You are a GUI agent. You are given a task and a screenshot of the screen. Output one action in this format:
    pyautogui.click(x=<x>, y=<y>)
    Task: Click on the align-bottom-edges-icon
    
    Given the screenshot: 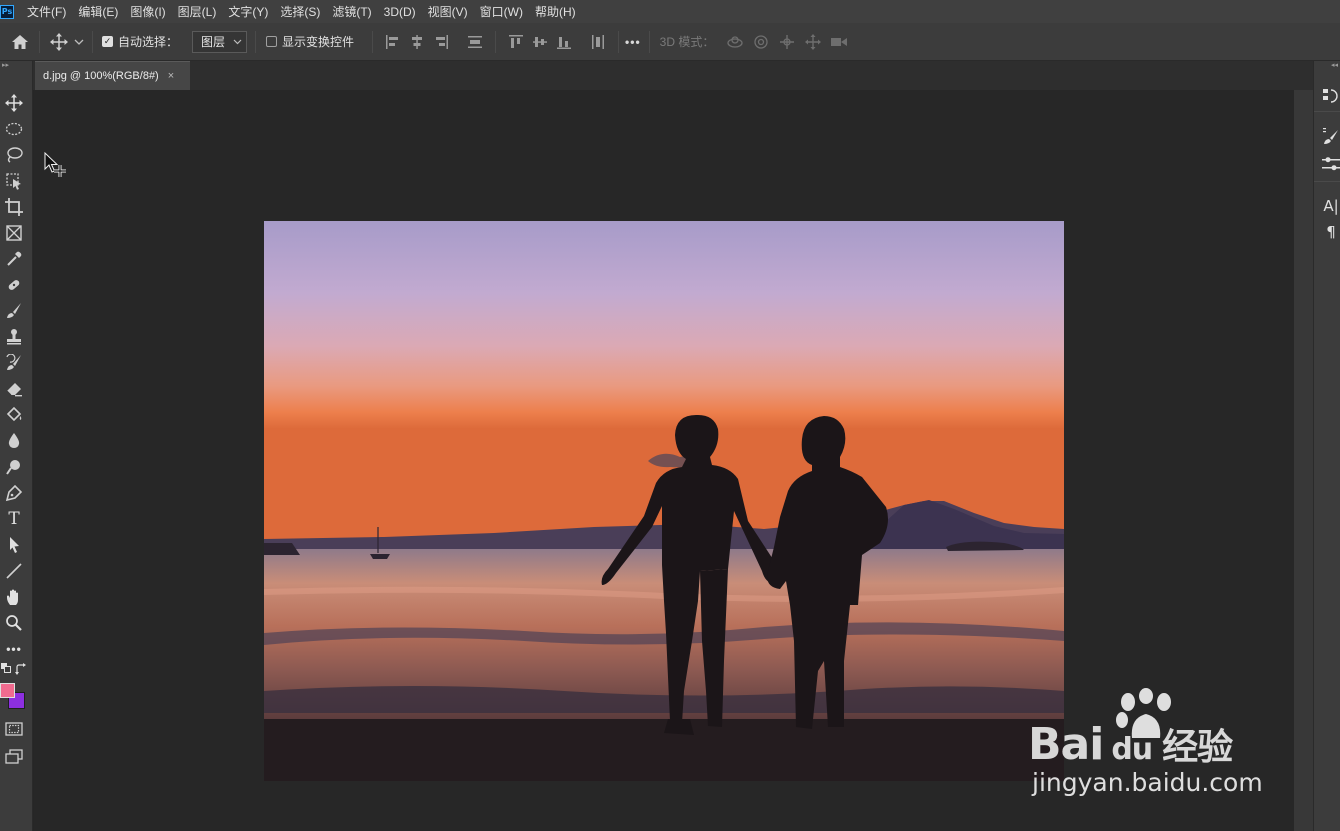 What is the action you would take?
    pyautogui.click(x=564, y=42)
    